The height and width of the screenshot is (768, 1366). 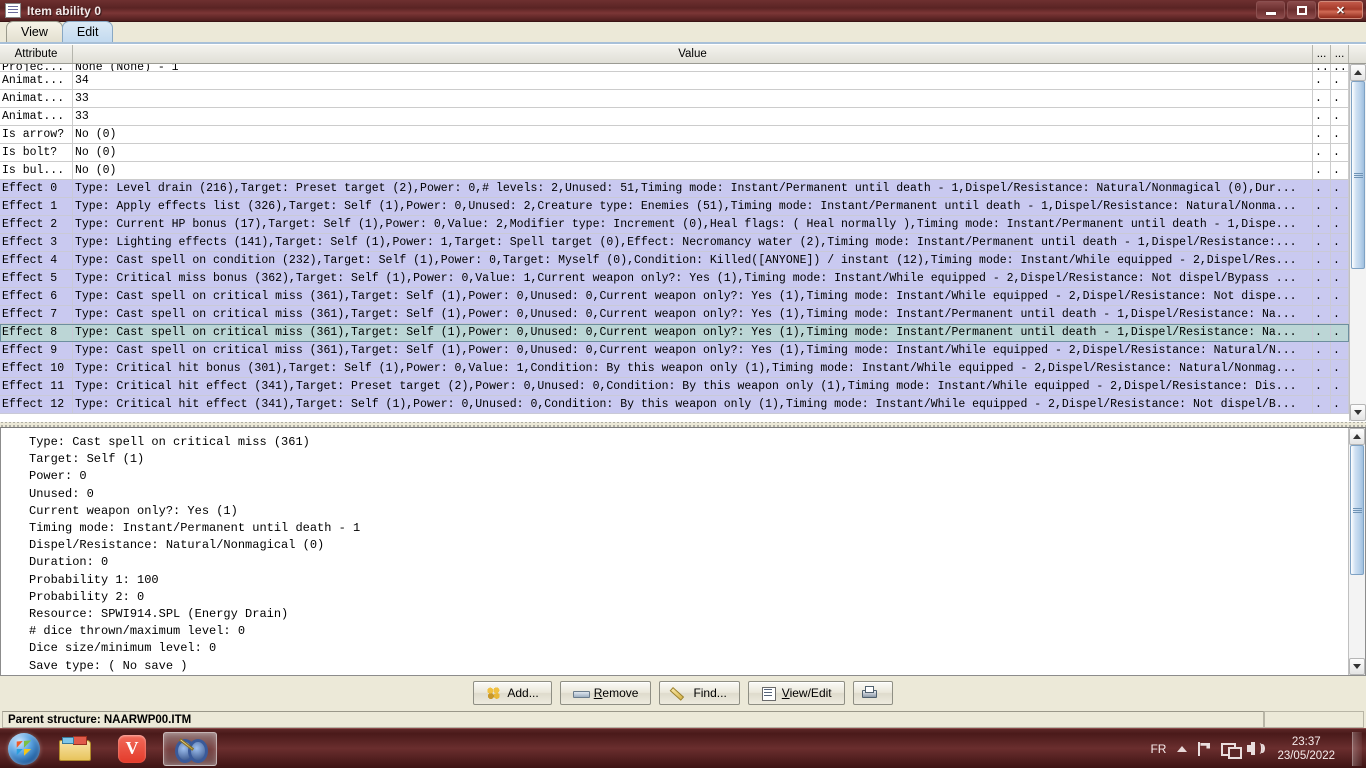 What do you see at coordinates (693, 68) in the screenshot?
I see `cell-value: None (None) - 1` at bounding box center [693, 68].